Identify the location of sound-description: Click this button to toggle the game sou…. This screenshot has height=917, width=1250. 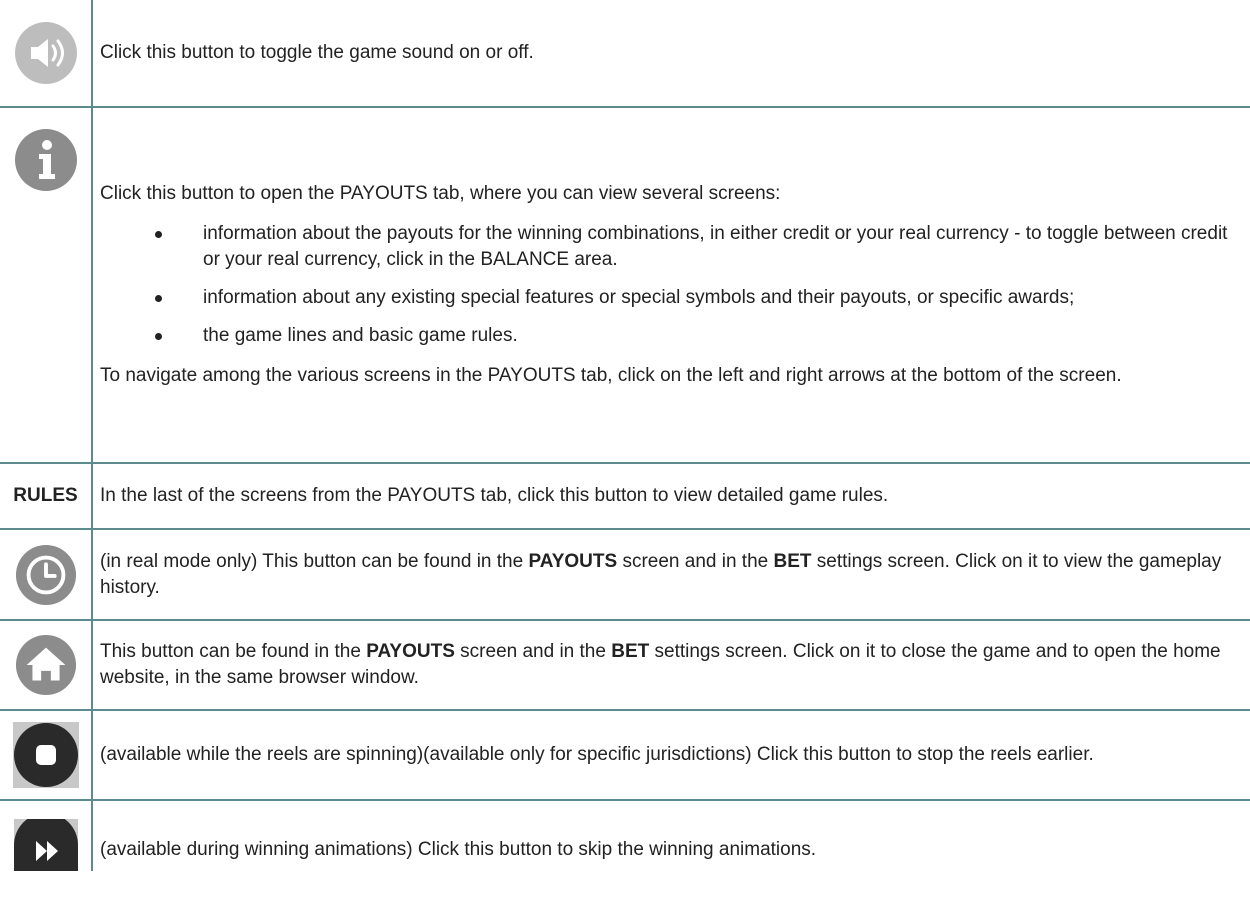
(317, 52).